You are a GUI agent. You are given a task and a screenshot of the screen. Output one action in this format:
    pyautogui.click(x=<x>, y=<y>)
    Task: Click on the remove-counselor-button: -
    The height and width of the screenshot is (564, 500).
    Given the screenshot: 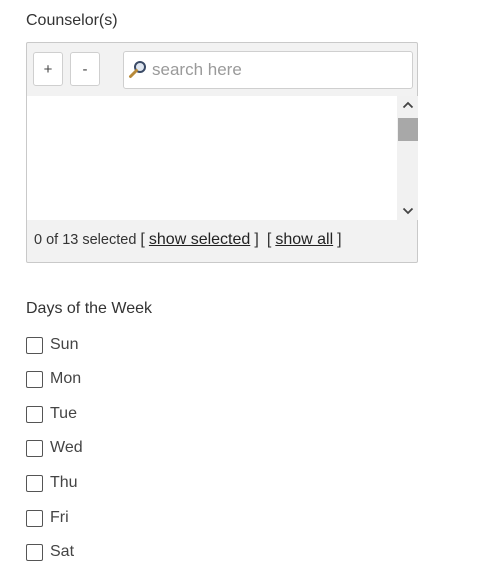 What is the action you would take?
    pyautogui.click(x=85, y=69)
    